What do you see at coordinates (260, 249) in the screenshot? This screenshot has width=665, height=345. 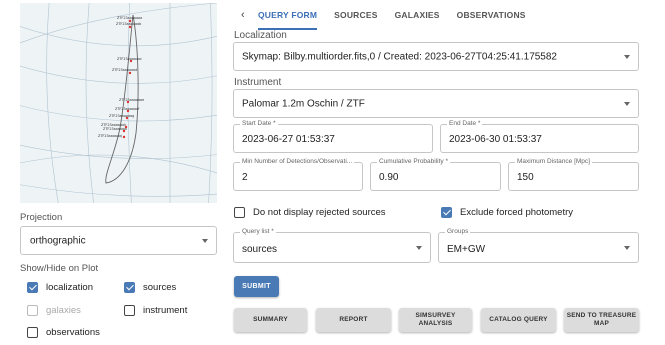 I see `query-list-value: sources` at bounding box center [260, 249].